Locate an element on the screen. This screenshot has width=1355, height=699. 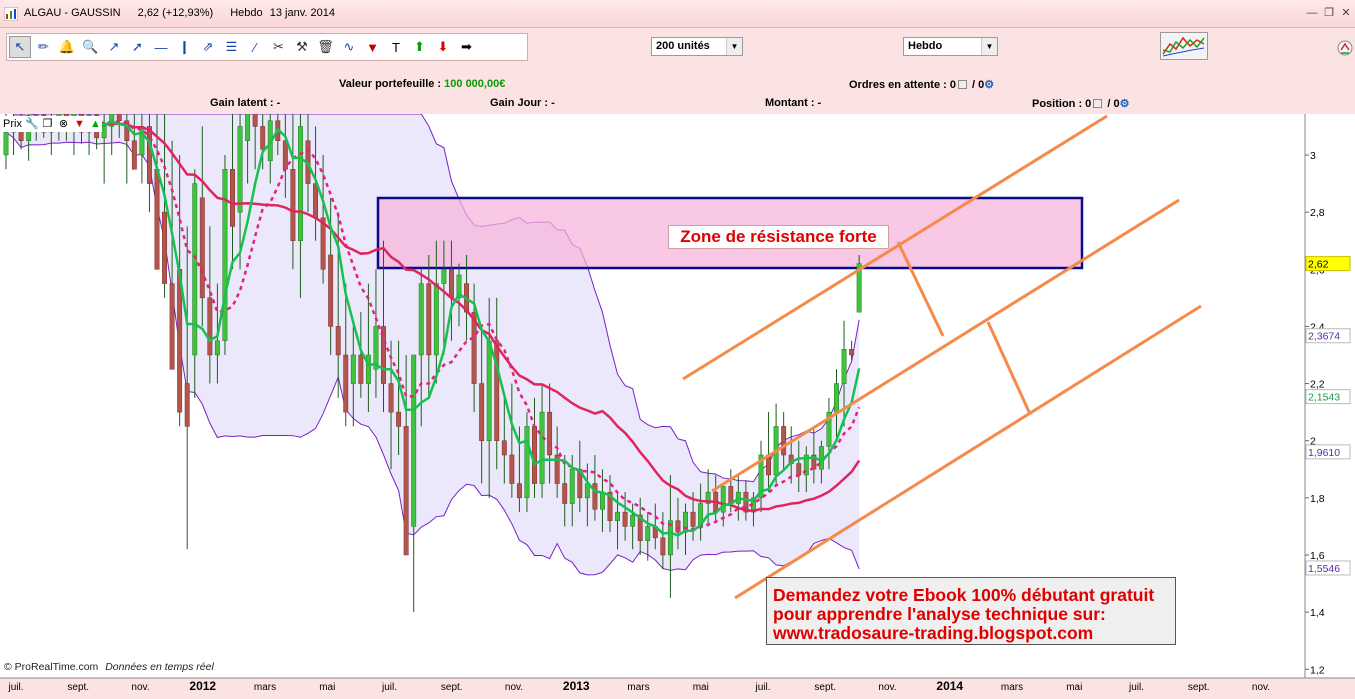
right-arrow-icon: ➡ is located at coordinates (467, 47).